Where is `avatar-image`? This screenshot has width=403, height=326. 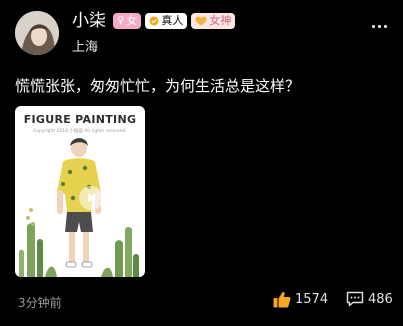
avatar-image is located at coordinates (37, 33).